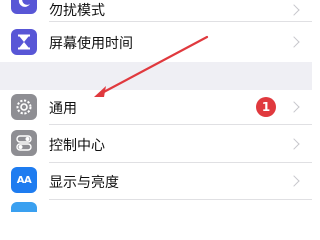 This screenshot has width=320, height=240. Describe the element at coordinates (156, 76) in the screenshot. I see `section-gap` at that location.